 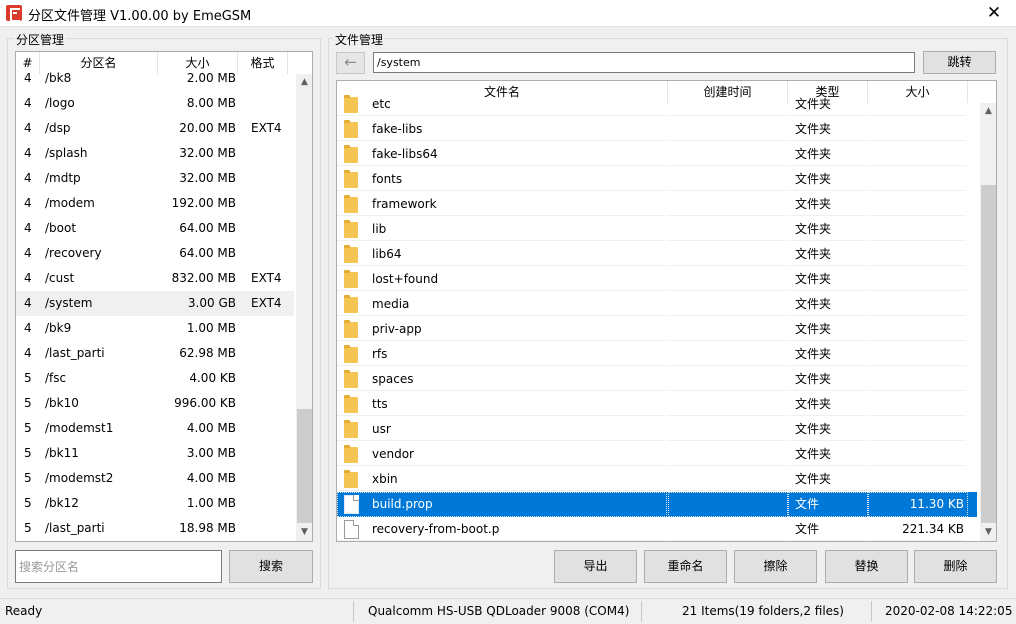 I want to click on cell-name: /system, so click(x=69, y=303).